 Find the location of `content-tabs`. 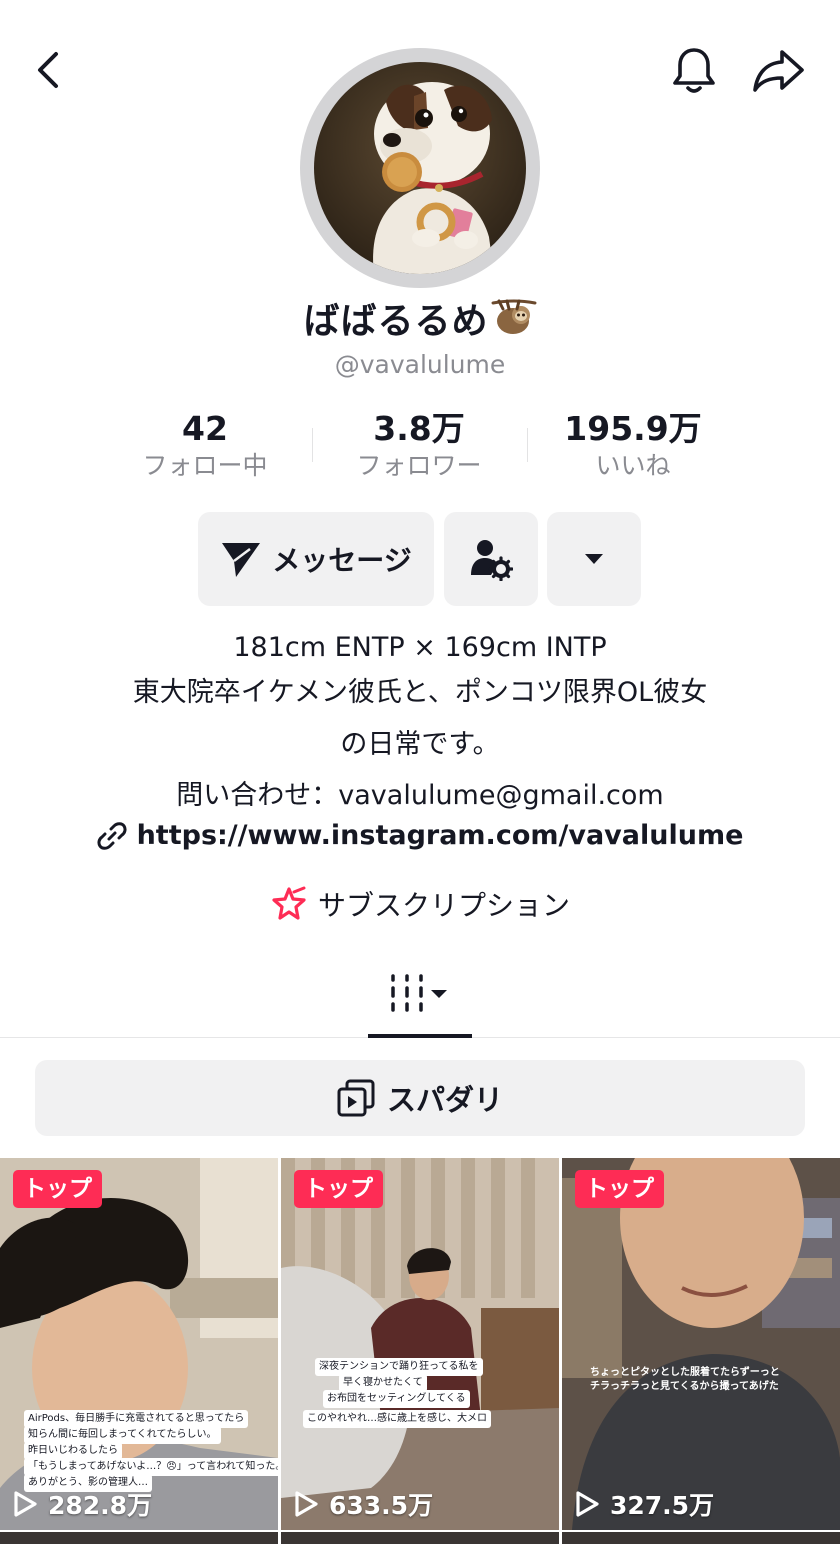

content-tabs is located at coordinates (420, 999).